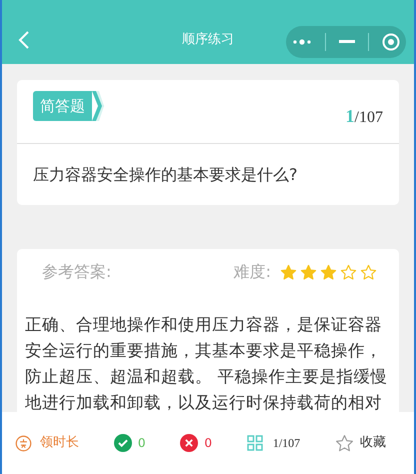  What do you see at coordinates (373, 443) in the screenshot?
I see `favorite-label: 收藏` at bounding box center [373, 443].